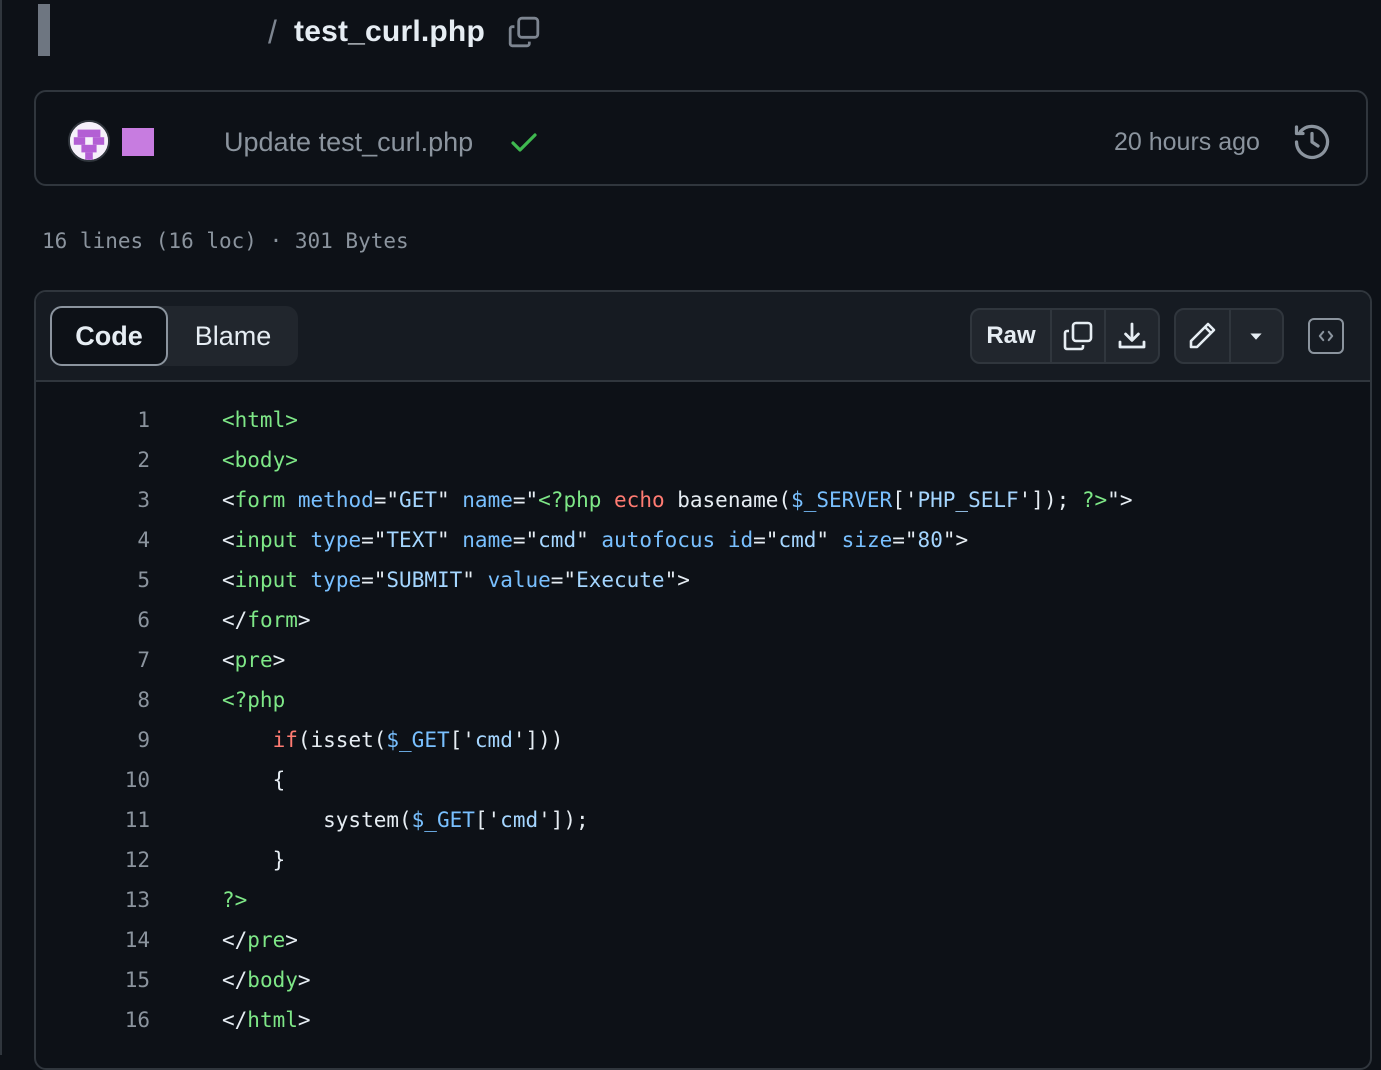 The width and height of the screenshot is (1381, 1070). I want to click on line-number: 6, so click(93, 620).